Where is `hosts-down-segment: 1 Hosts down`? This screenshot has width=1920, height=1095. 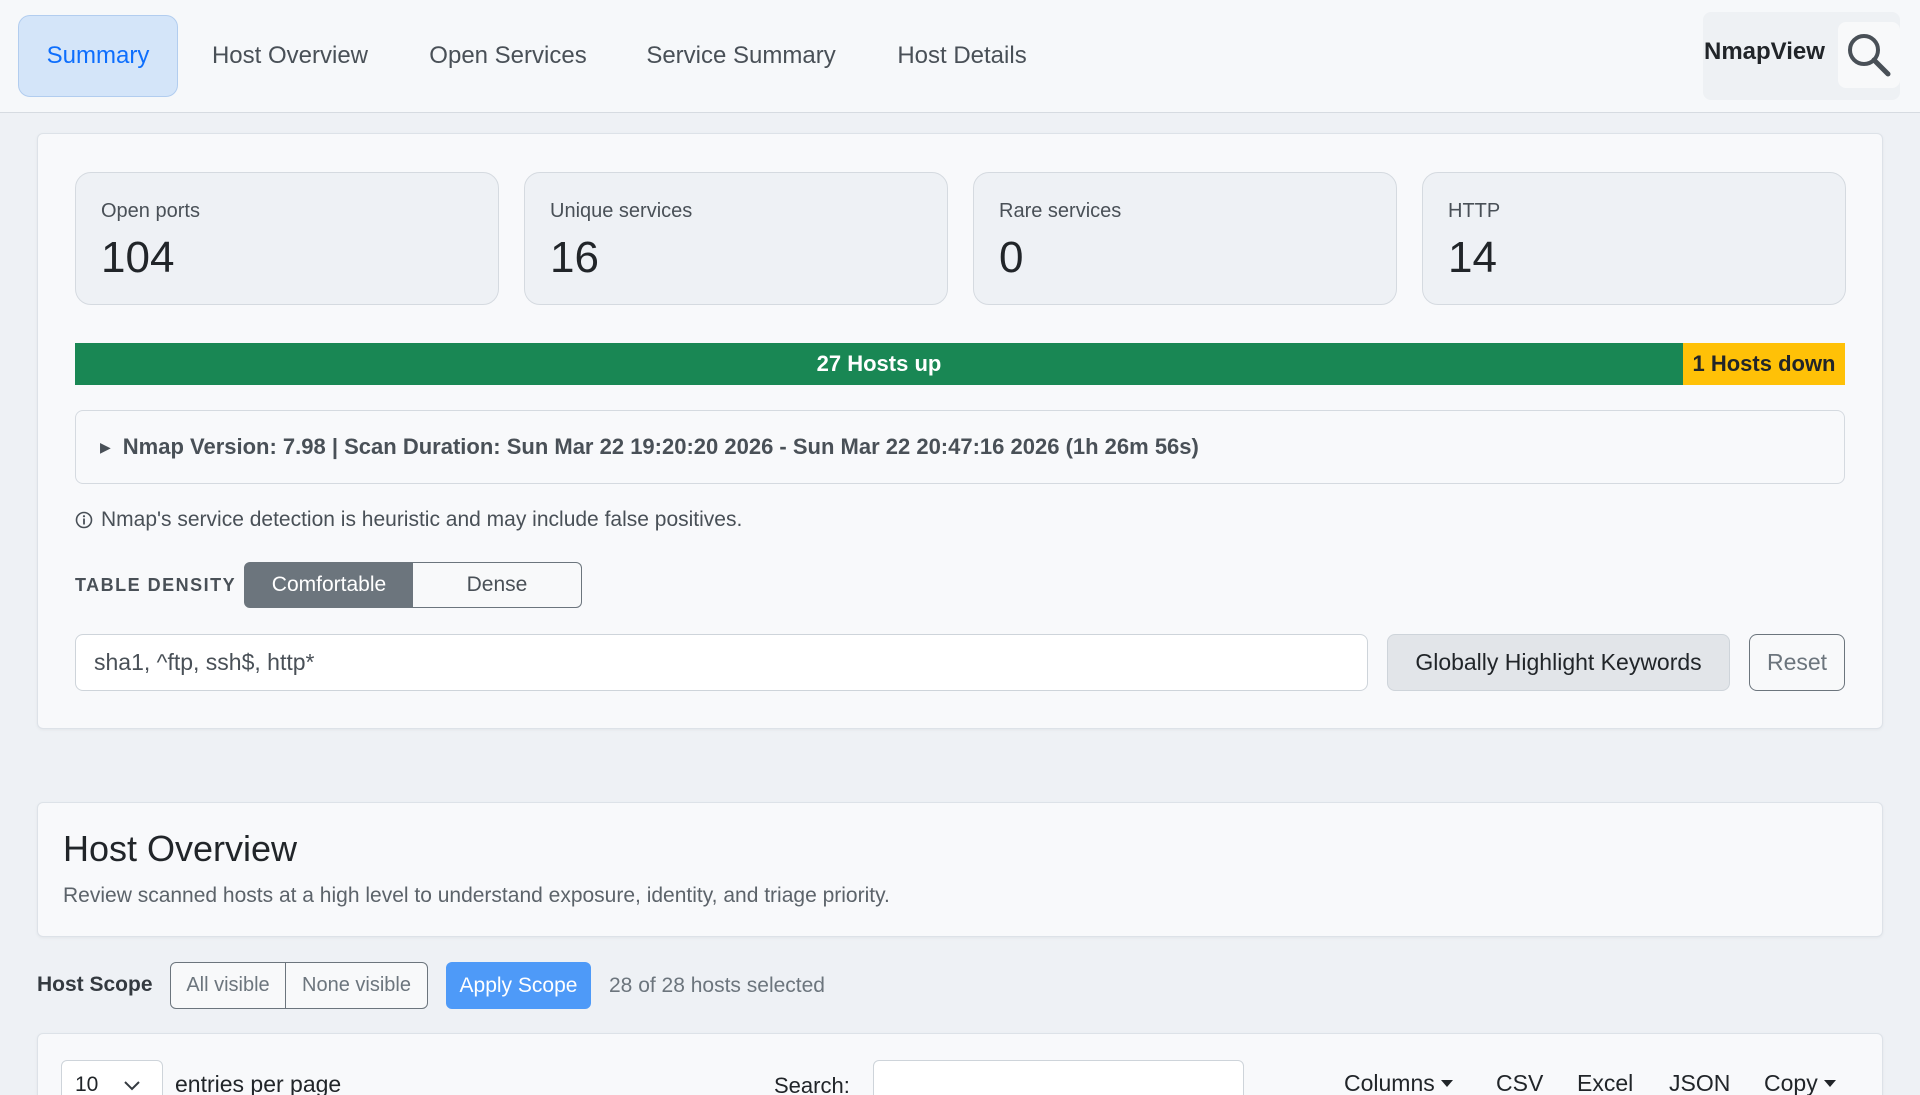 hosts-down-segment: 1 Hosts down is located at coordinates (1764, 364).